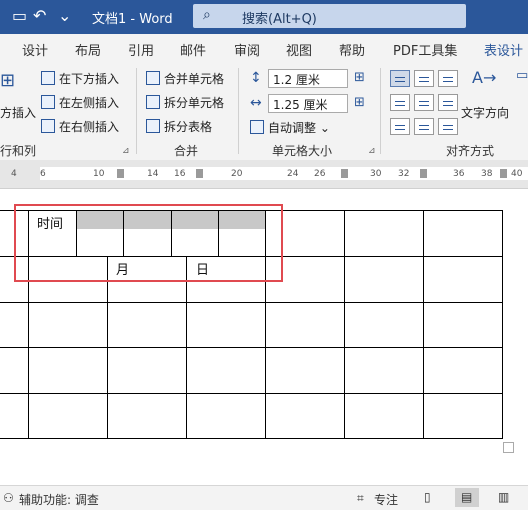 Image resolution: width=528 pixels, height=510 pixels. What do you see at coordinates (194, 103) in the screenshot?
I see `split-cells-label: 拆分单元格` at bounding box center [194, 103].